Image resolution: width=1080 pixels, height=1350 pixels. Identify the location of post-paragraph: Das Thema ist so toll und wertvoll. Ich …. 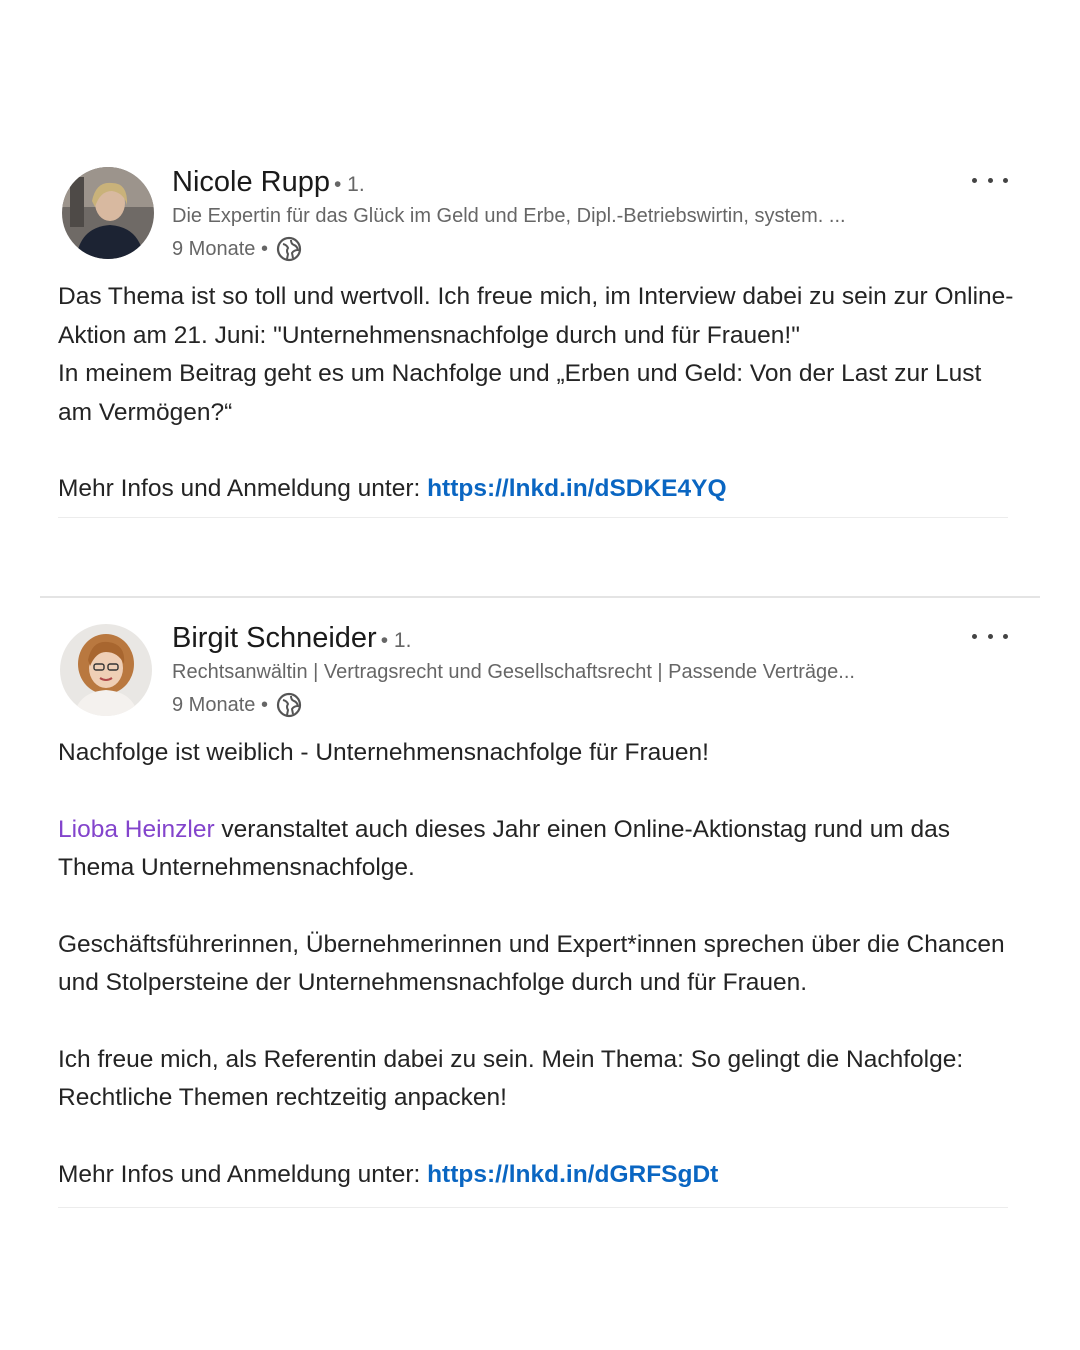
(536, 316).